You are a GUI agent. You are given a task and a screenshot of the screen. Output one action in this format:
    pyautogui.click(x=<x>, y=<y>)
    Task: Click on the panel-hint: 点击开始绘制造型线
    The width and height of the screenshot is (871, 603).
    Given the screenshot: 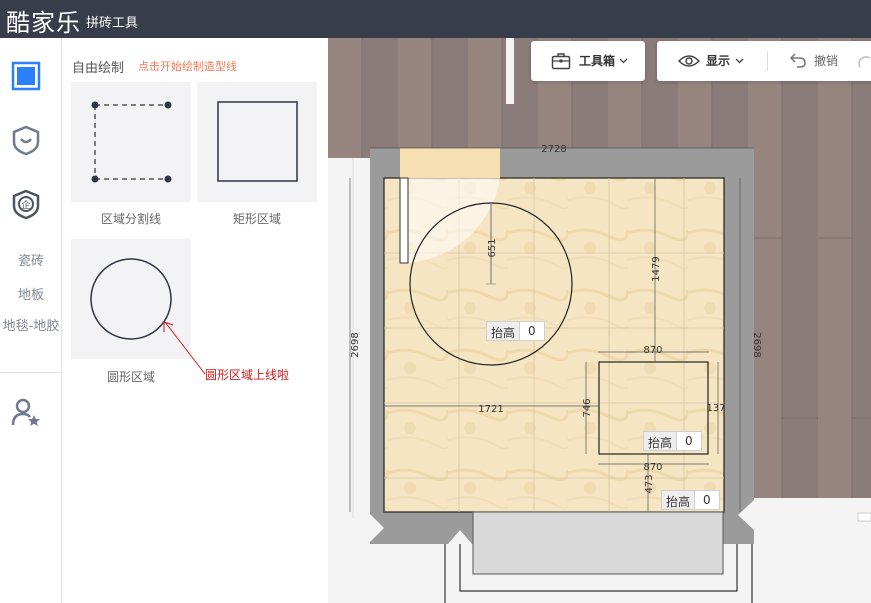 What is the action you would take?
    pyautogui.click(x=187, y=66)
    